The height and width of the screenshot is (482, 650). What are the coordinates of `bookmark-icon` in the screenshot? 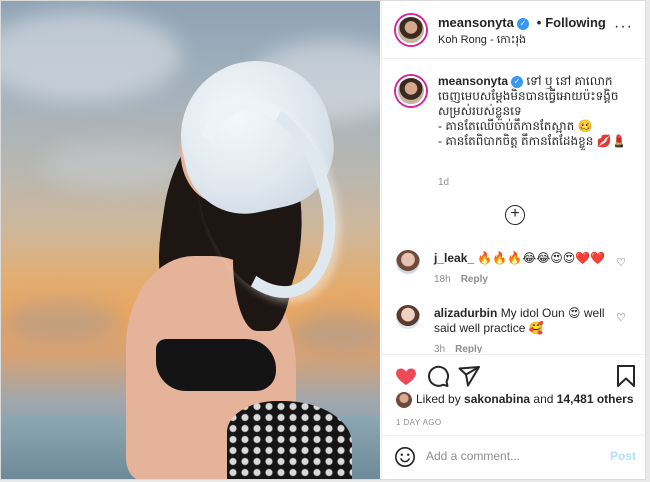 It's located at (626, 376).